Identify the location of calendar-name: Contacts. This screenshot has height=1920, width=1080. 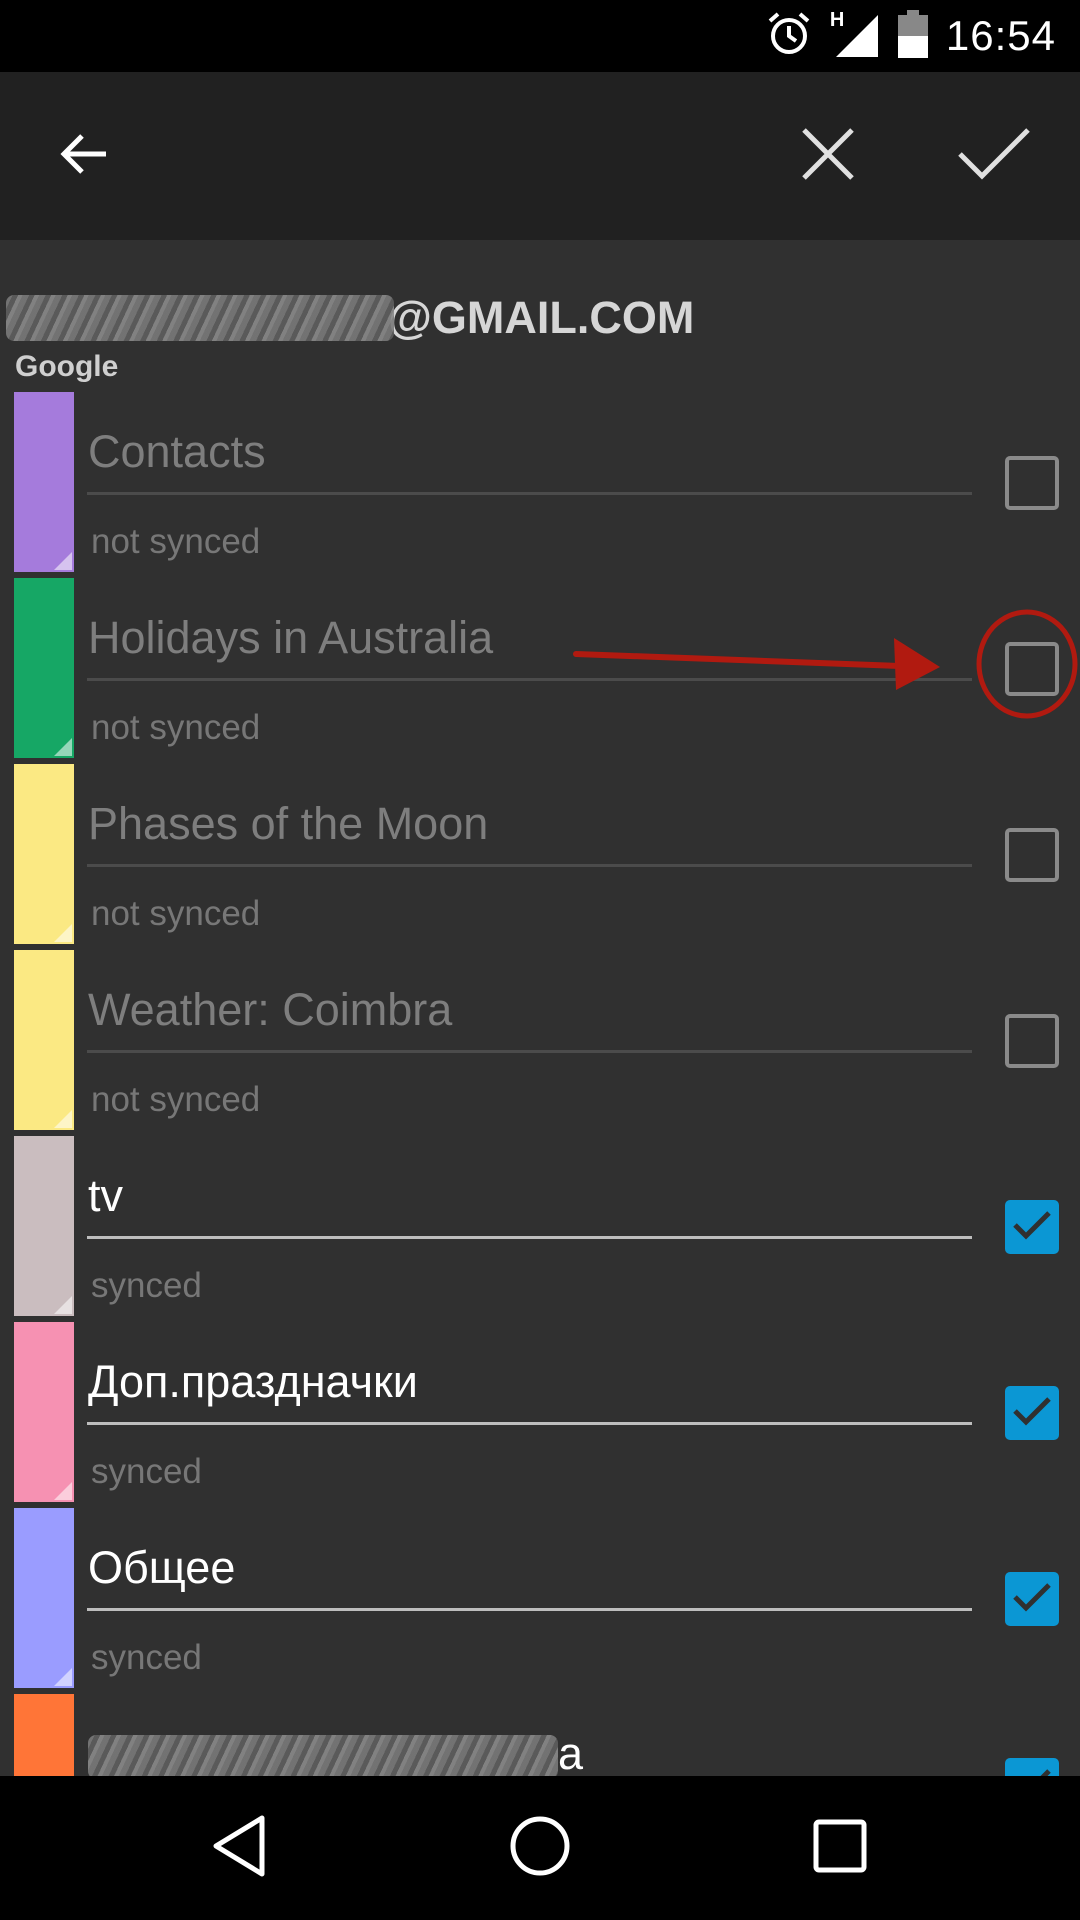
(177, 451).